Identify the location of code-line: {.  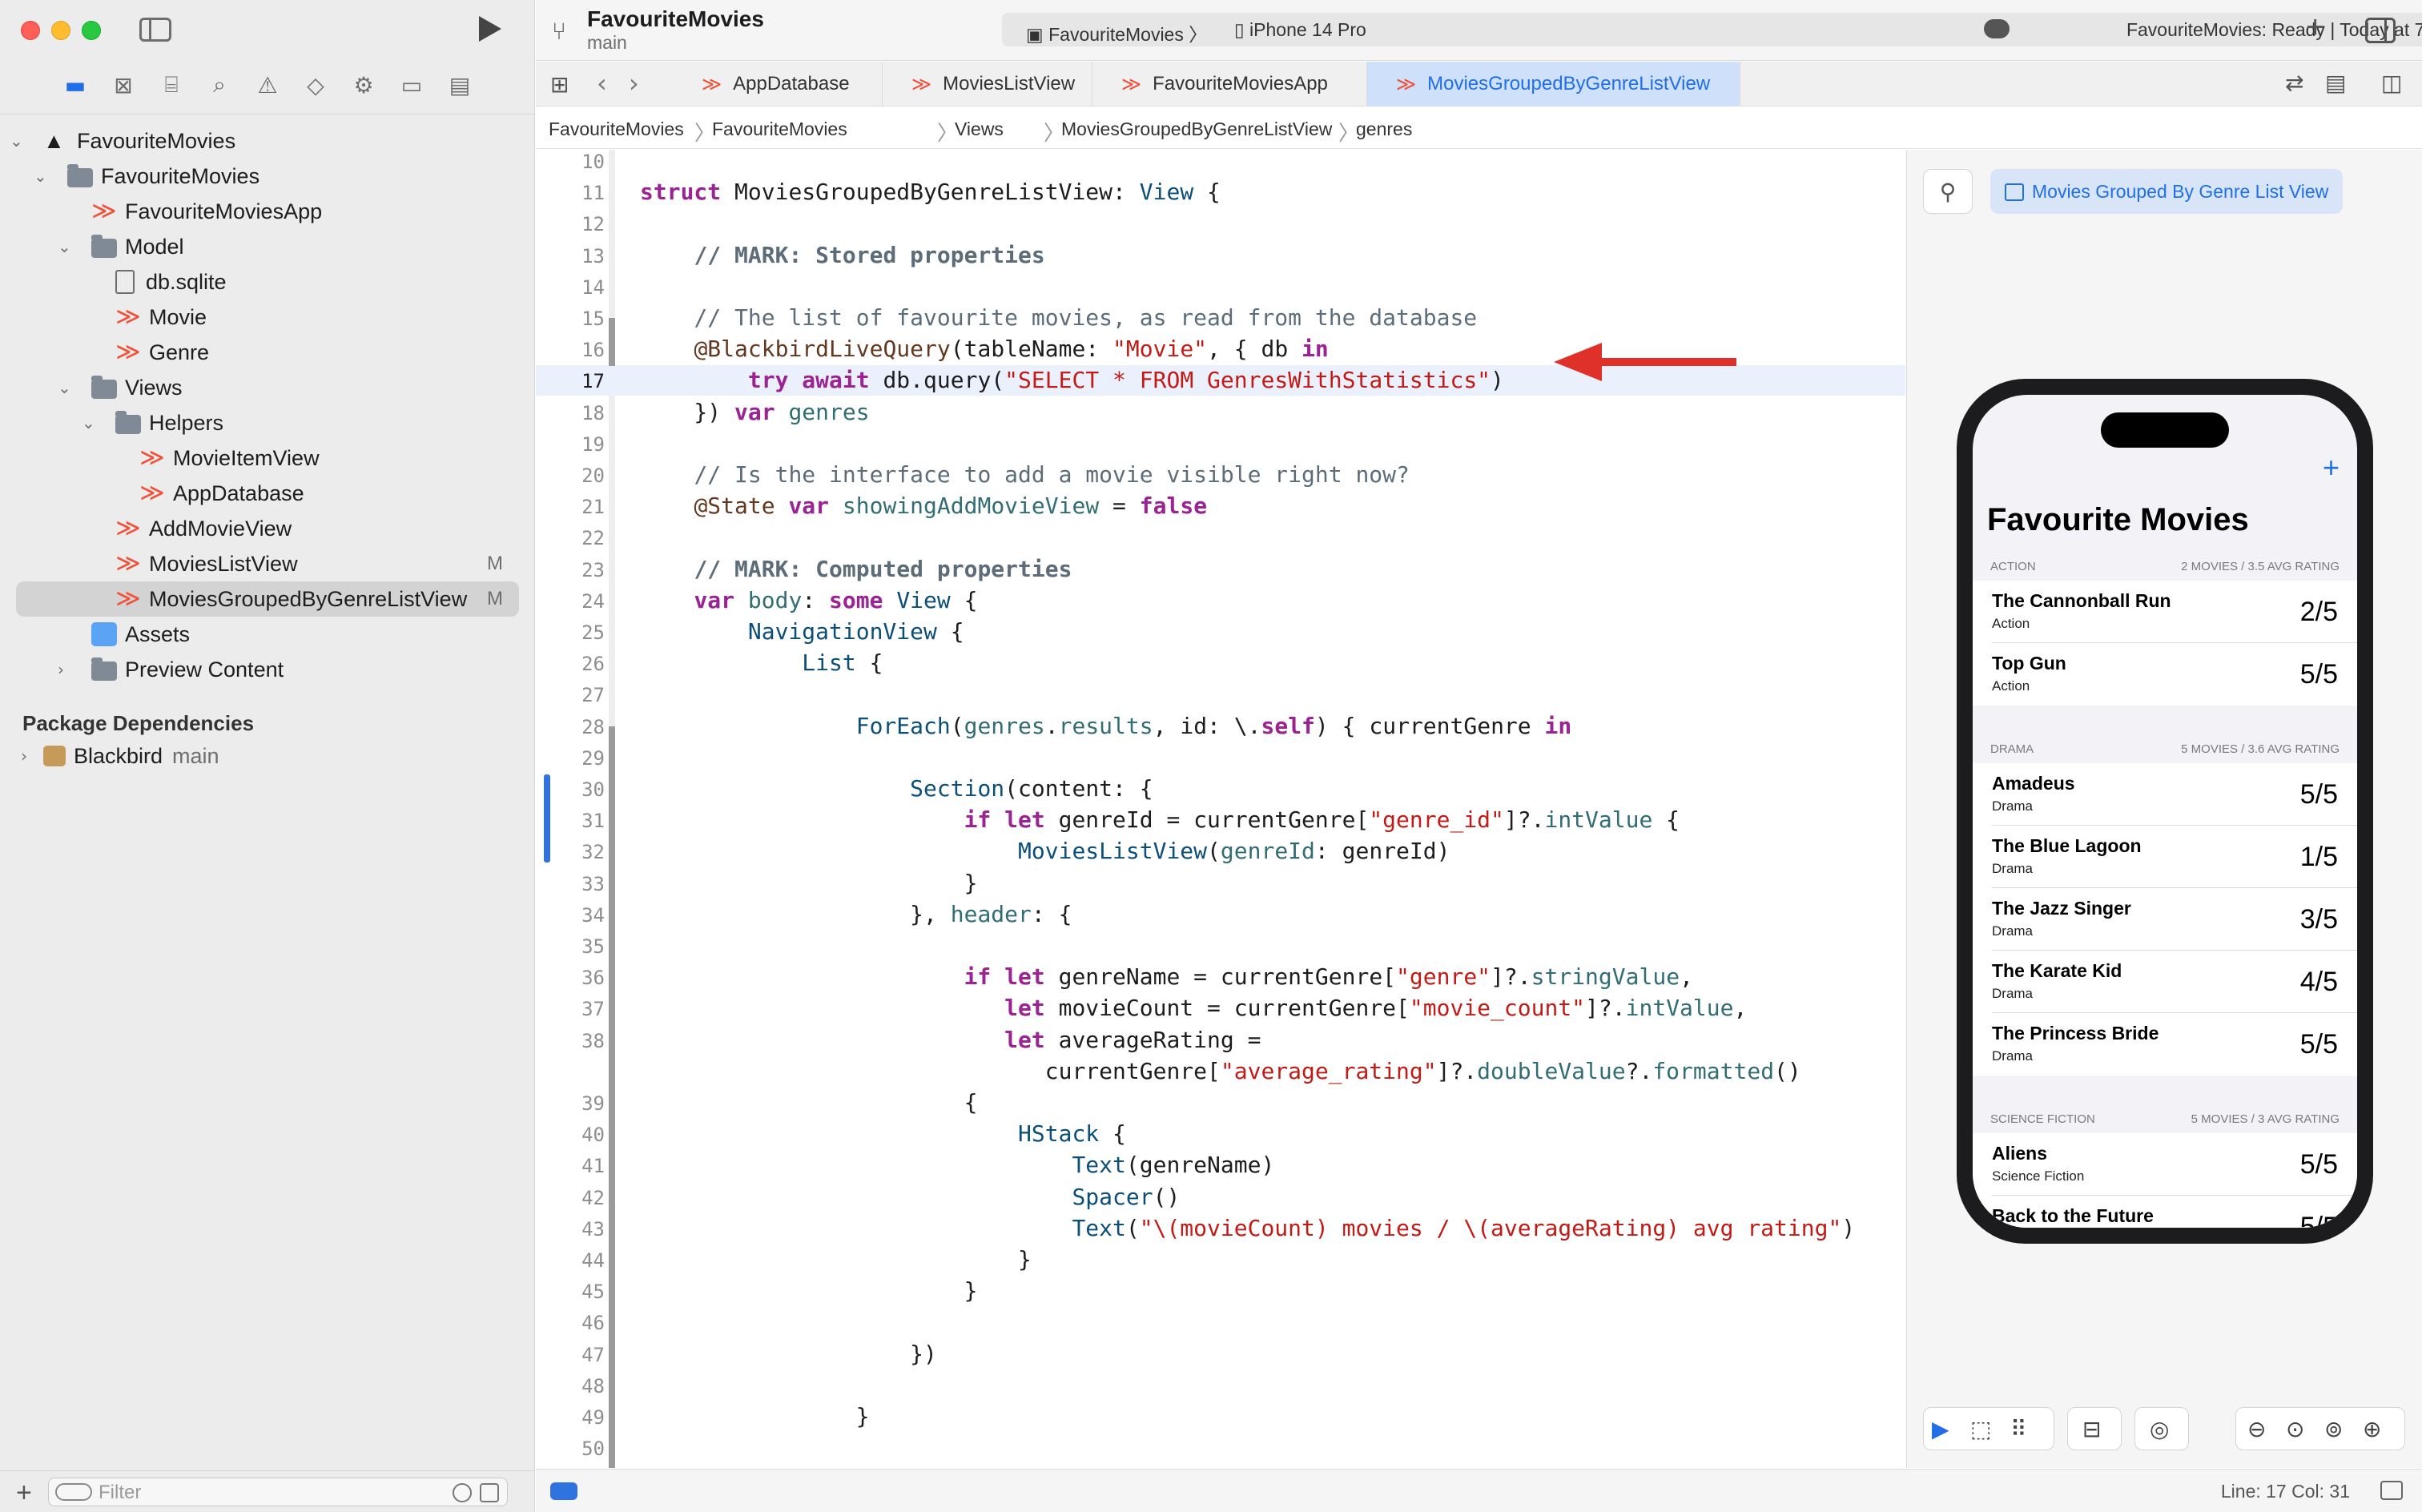
(809, 1102).